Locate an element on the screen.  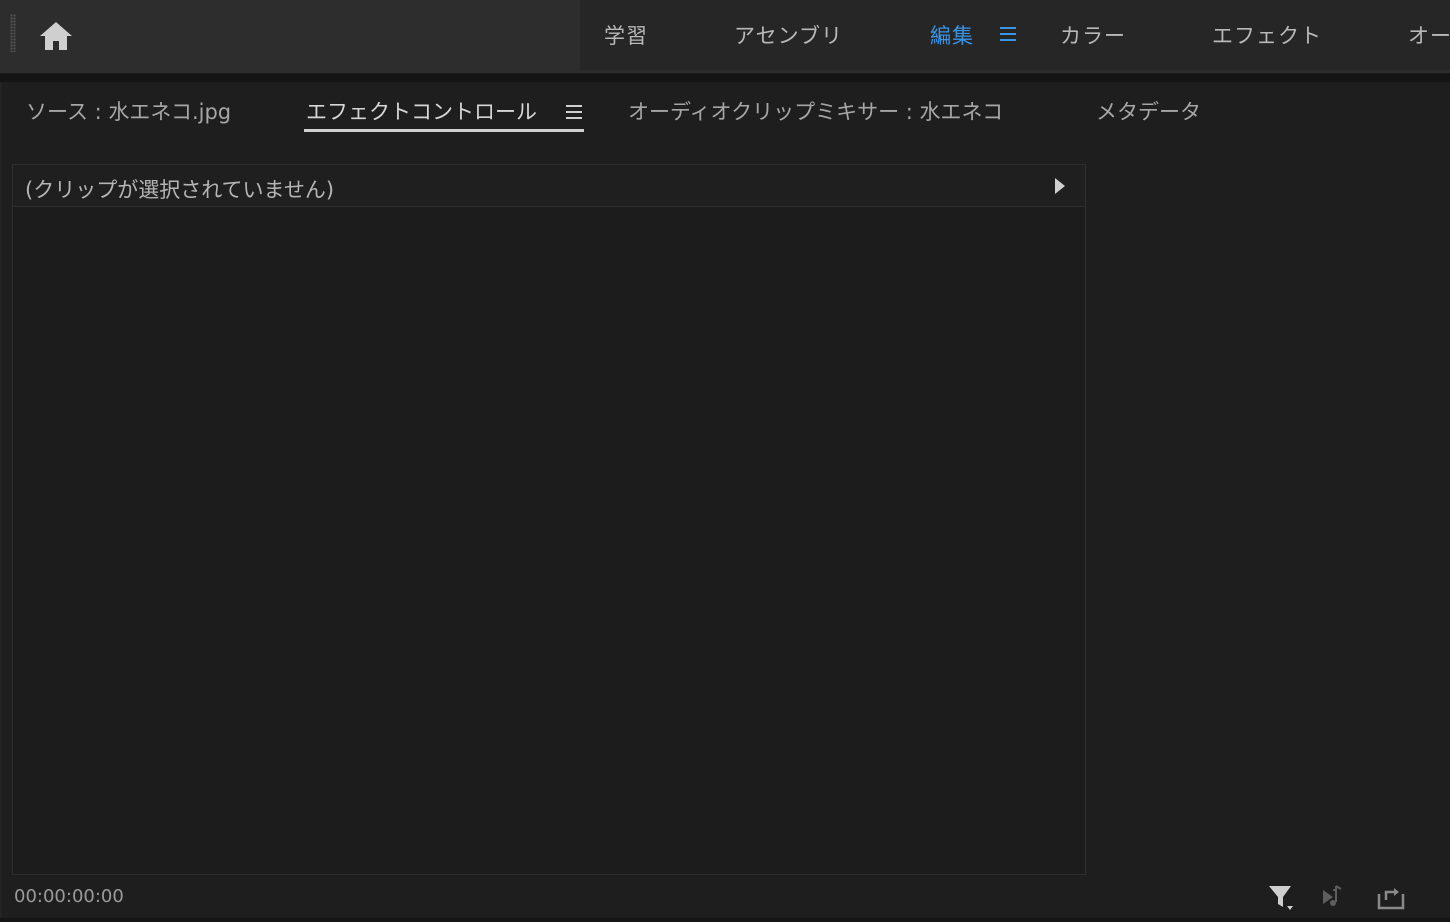
tab-effect-controls: エフェクトコントロール is located at coordinates (421, 111).